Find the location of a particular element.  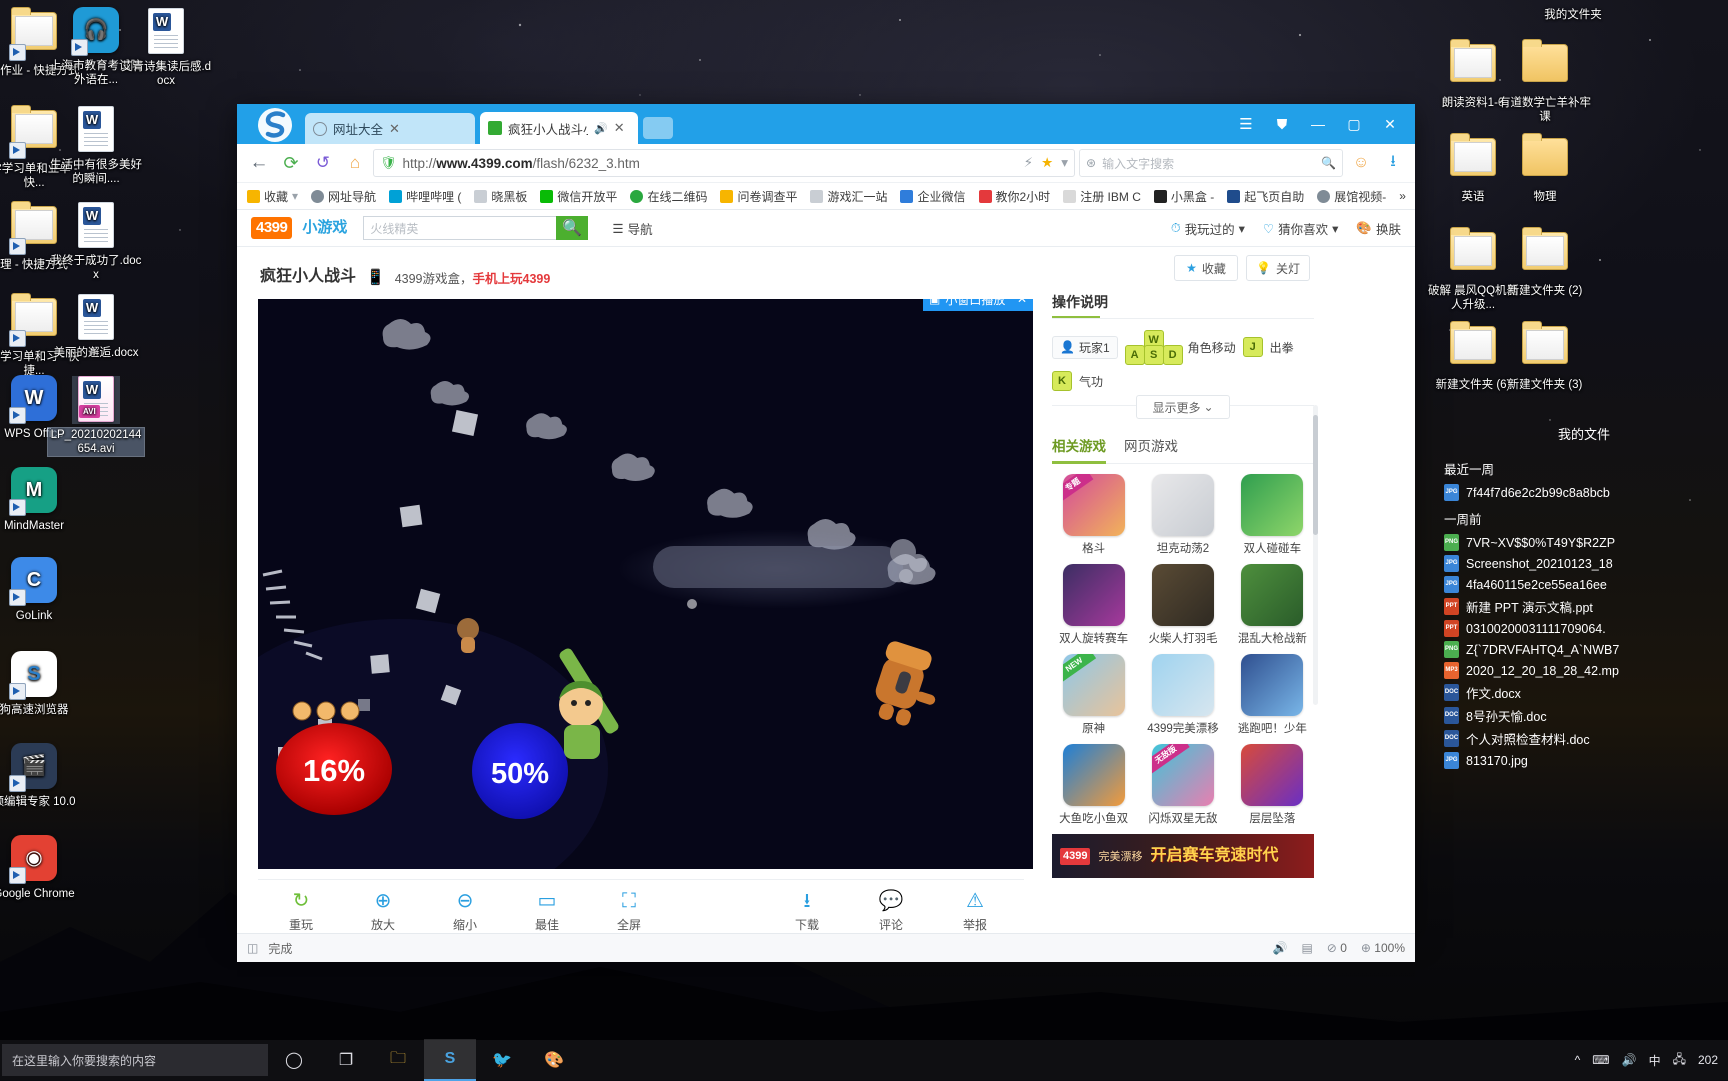

file-explorer-icon: 🗀 is located at coordinates (398, 1060).